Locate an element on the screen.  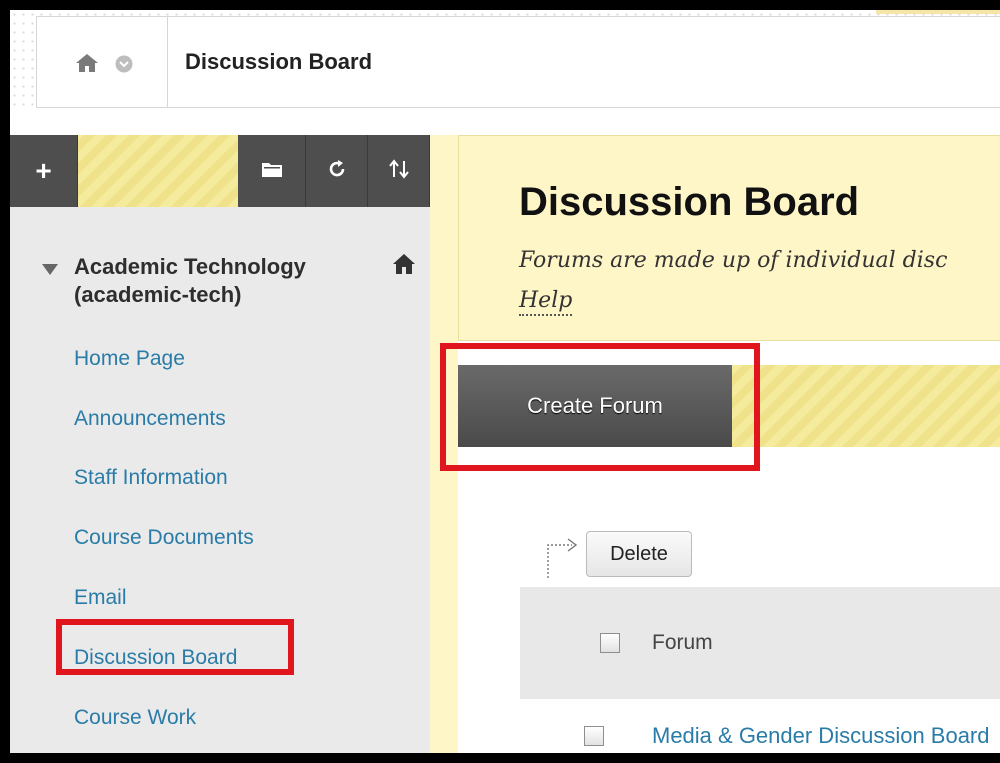
refresh-button is located at coordinates (337, 171).